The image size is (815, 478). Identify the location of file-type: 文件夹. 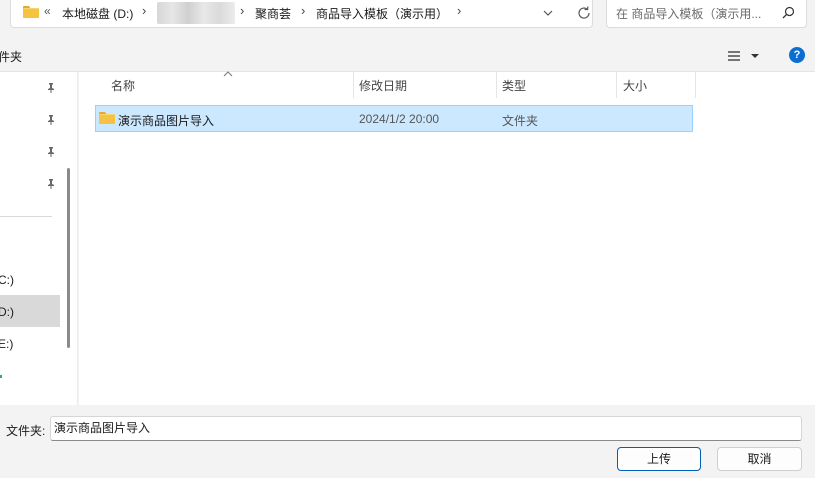
(520, 121).